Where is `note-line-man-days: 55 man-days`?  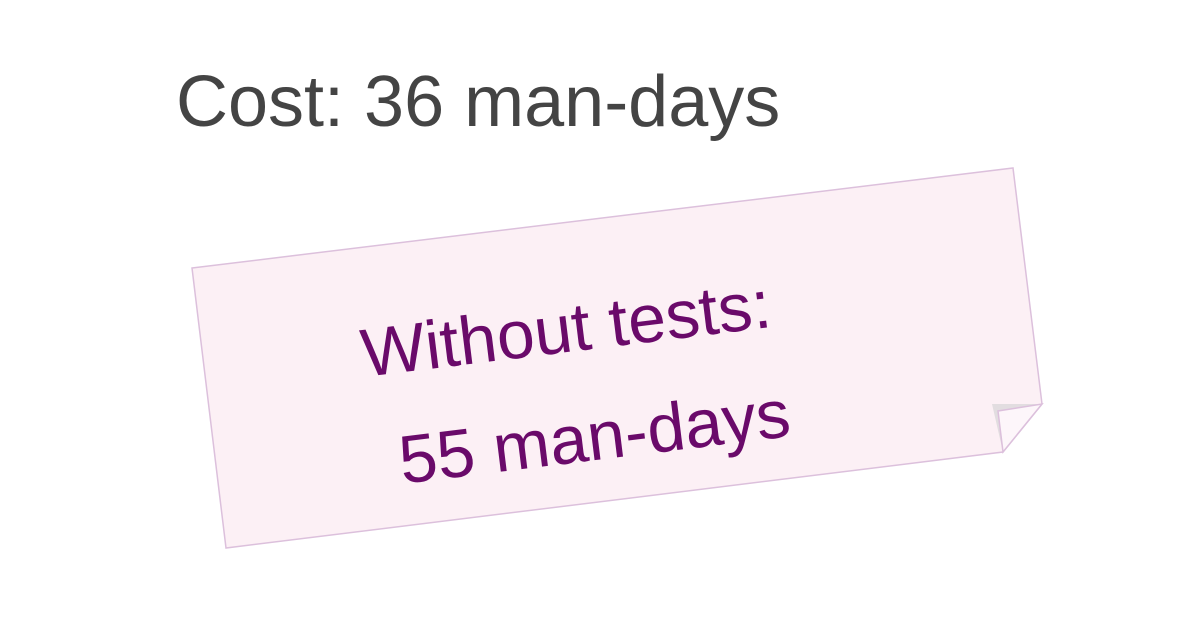 note-line-man-days: 55 man-days is located at coordinates (594, 437).